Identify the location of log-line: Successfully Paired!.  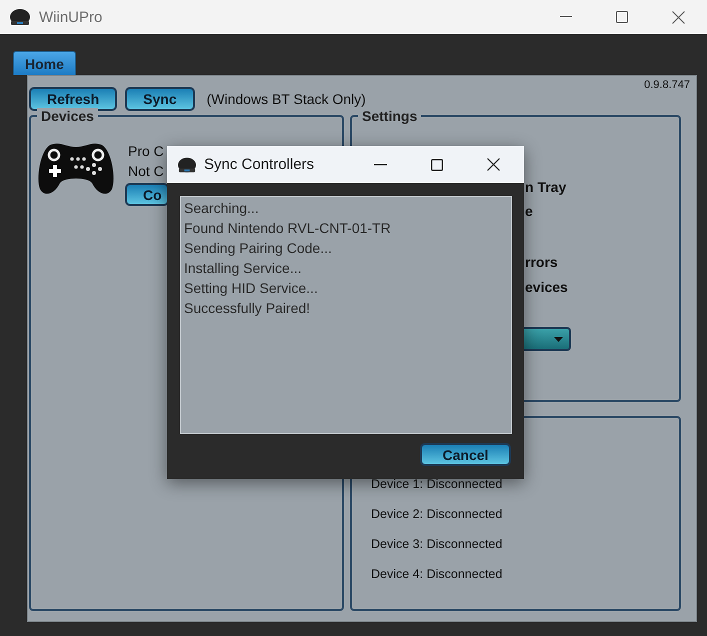
(247, 308).